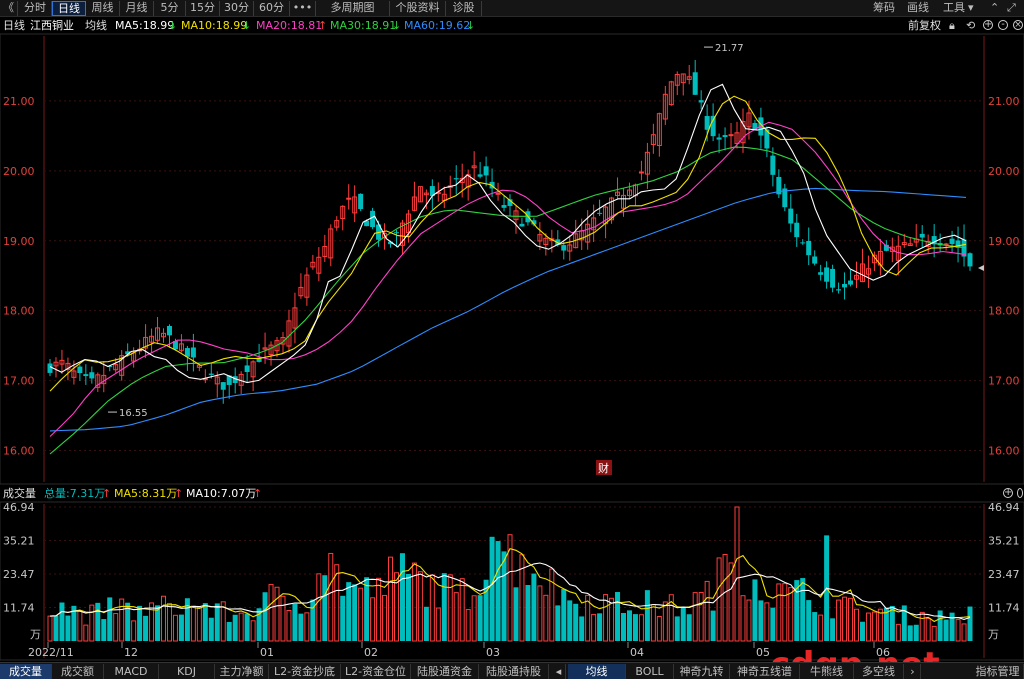 Image resolution: width=1024 pixels, height=679 pixels. What do you see at coordinates (471, 25) in the screenshot?
I see `ma60-arrow-icon: ↓` at bounding box center [471, 25].